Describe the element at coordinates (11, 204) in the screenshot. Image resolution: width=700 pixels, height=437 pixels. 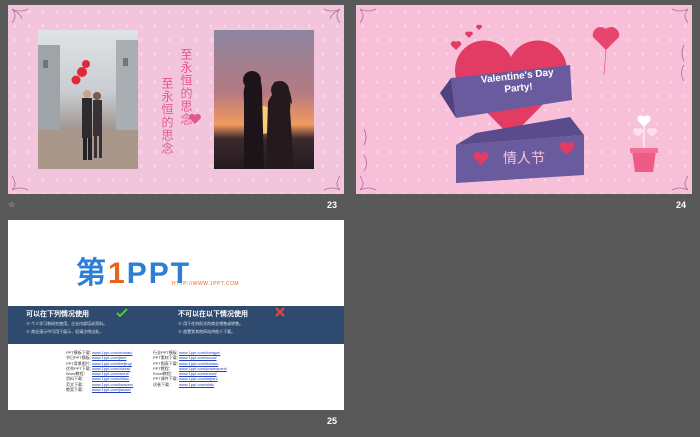
I see `slide-23-animation-star: ☆` at that location.